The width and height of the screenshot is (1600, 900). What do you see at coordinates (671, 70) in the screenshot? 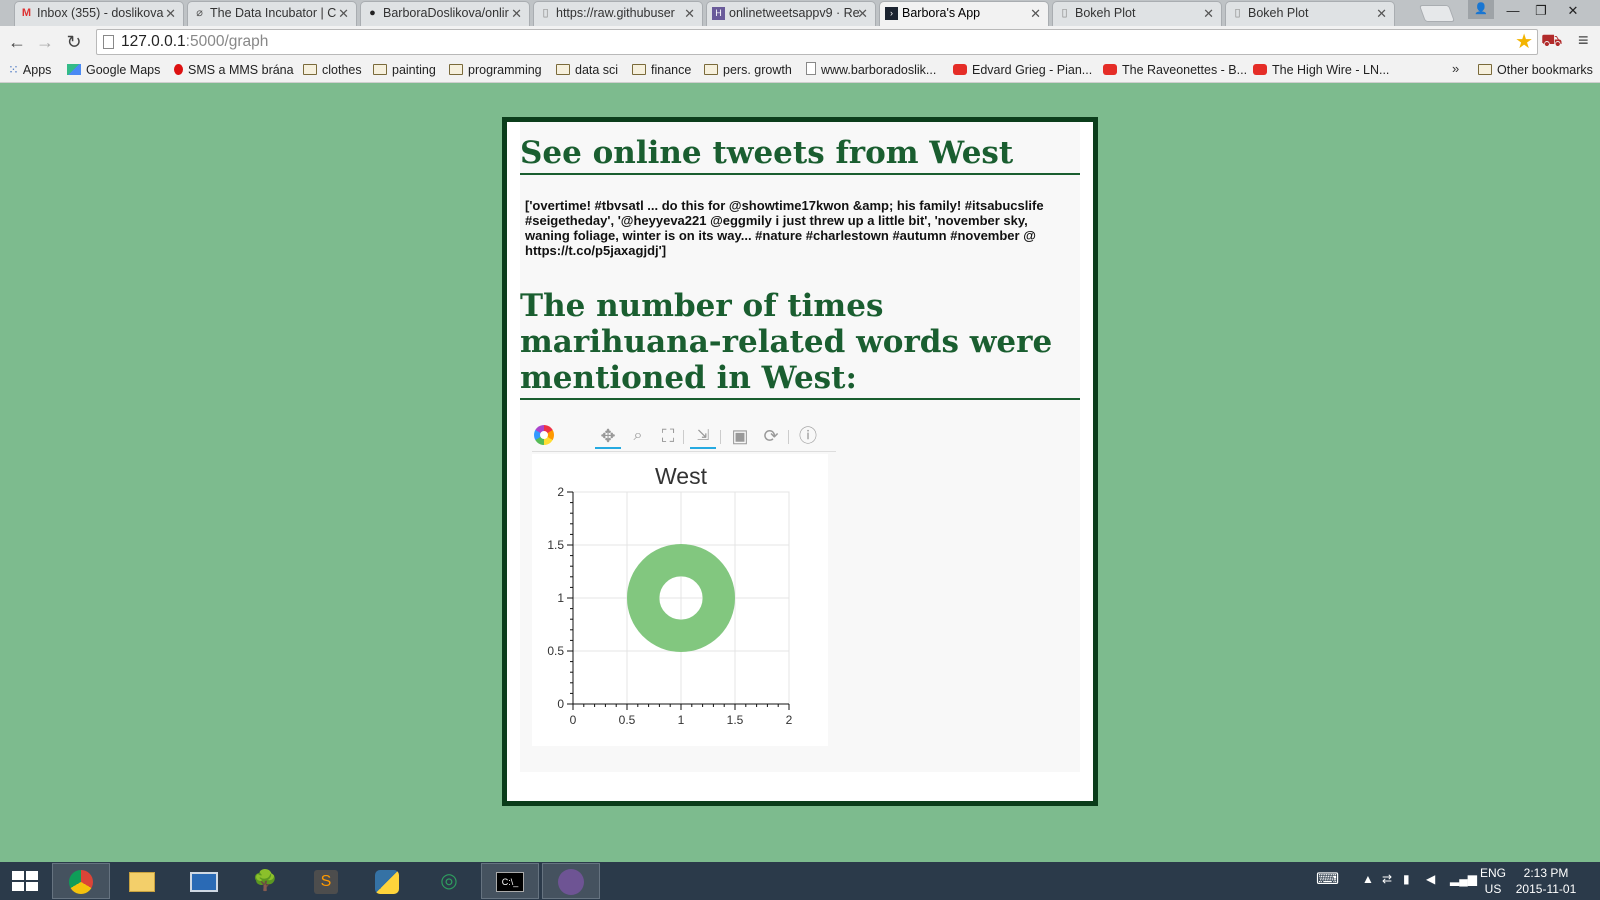
I see `bookmark-label: finance` at bounding box center [671, 70].